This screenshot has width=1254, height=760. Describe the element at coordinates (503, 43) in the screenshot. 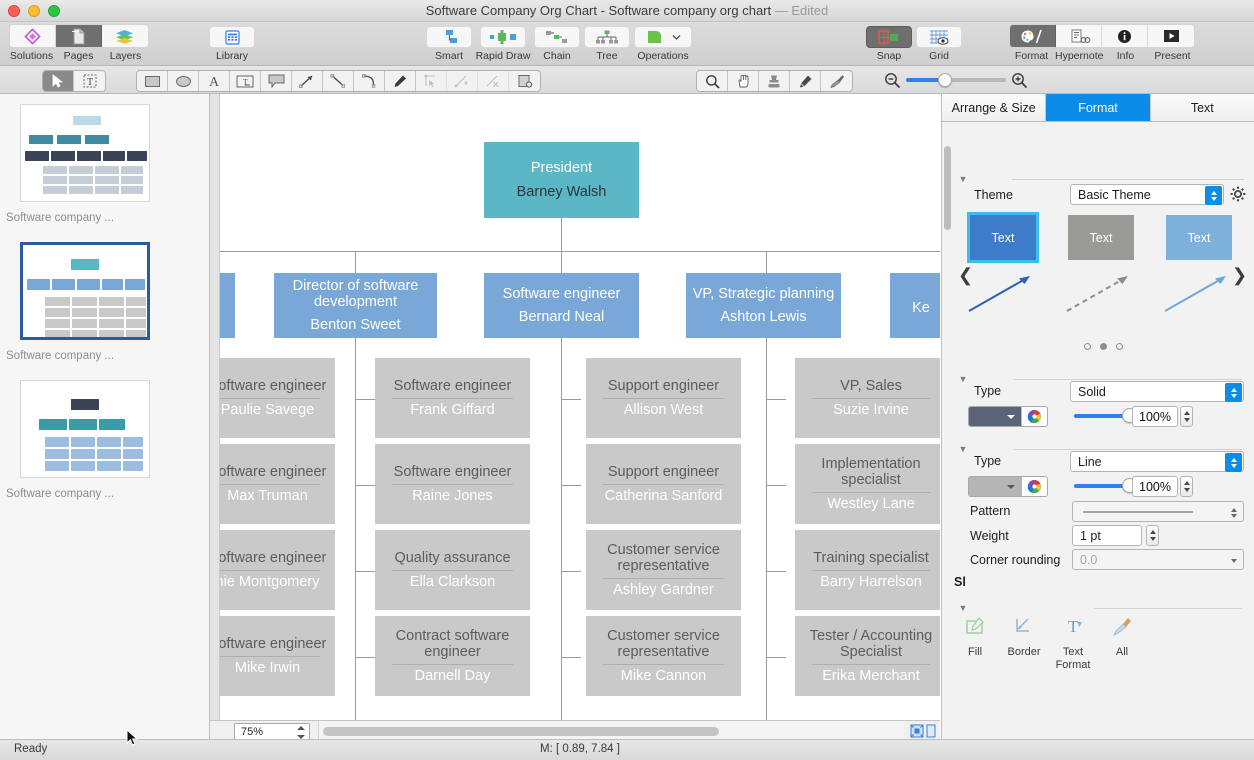

I see `rapid-draw-button: Rapid Draw` at that location.